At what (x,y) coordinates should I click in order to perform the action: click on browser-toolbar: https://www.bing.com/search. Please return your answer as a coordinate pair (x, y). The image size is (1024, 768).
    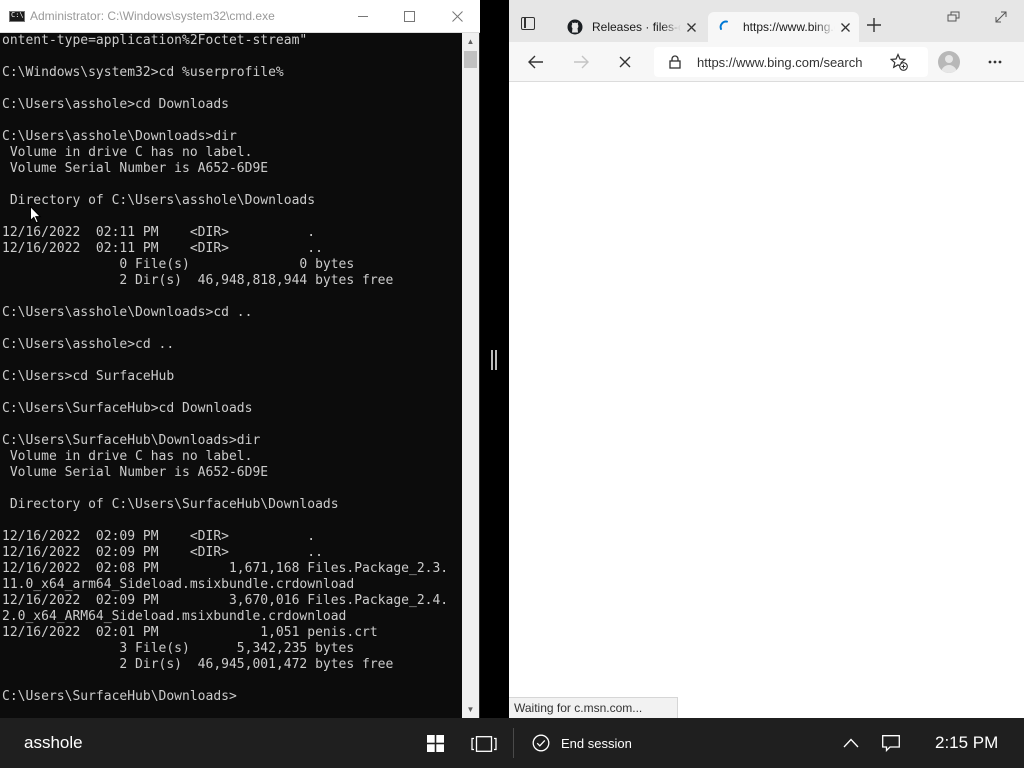
    Looking at the image, I should click on (766, 62).